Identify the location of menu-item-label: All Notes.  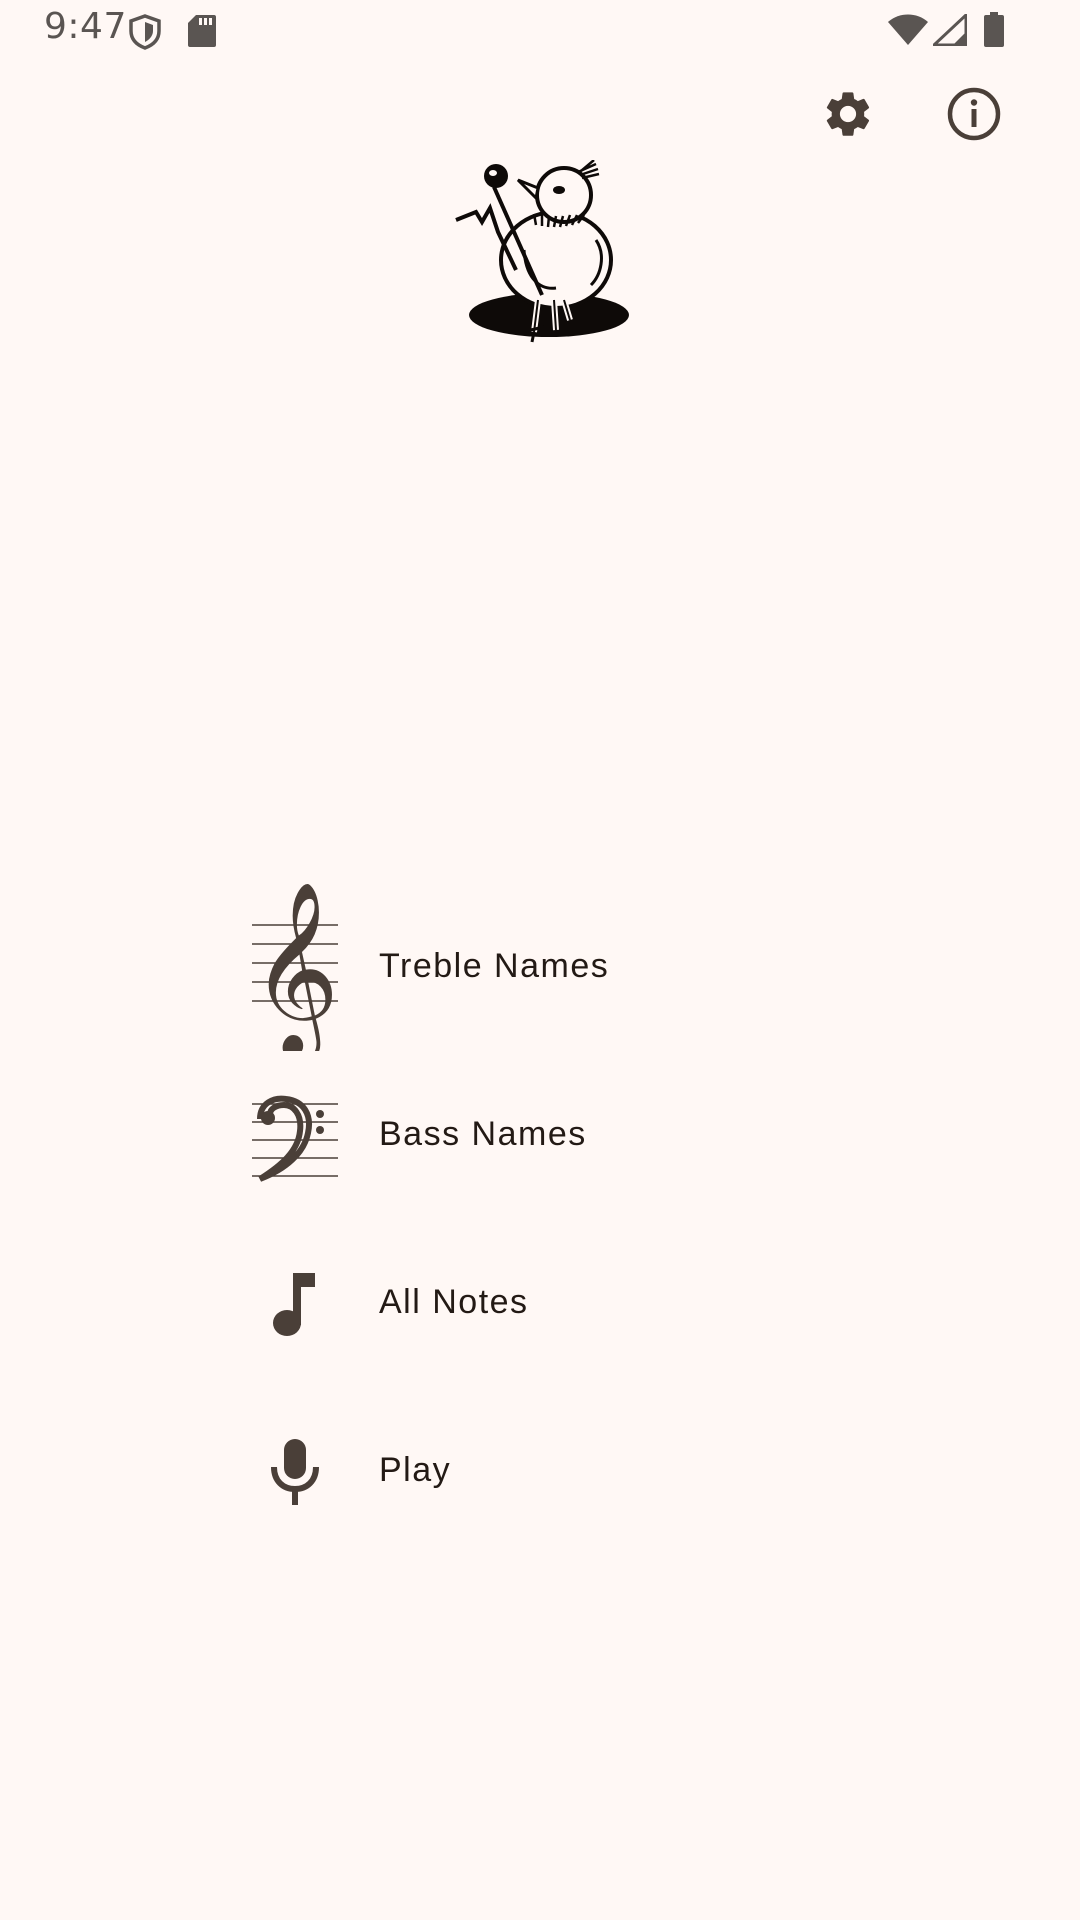
(454, 1302).